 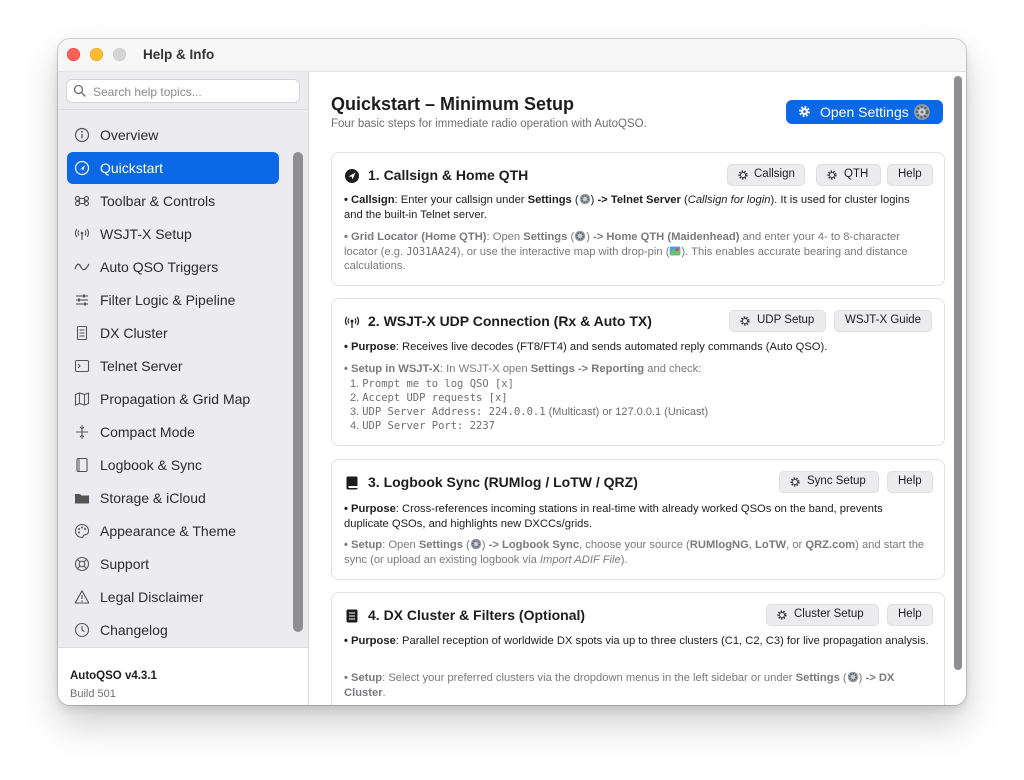 I want to click on sidebar-item-label: Logbook & Sync, so click(x=151, y=465).